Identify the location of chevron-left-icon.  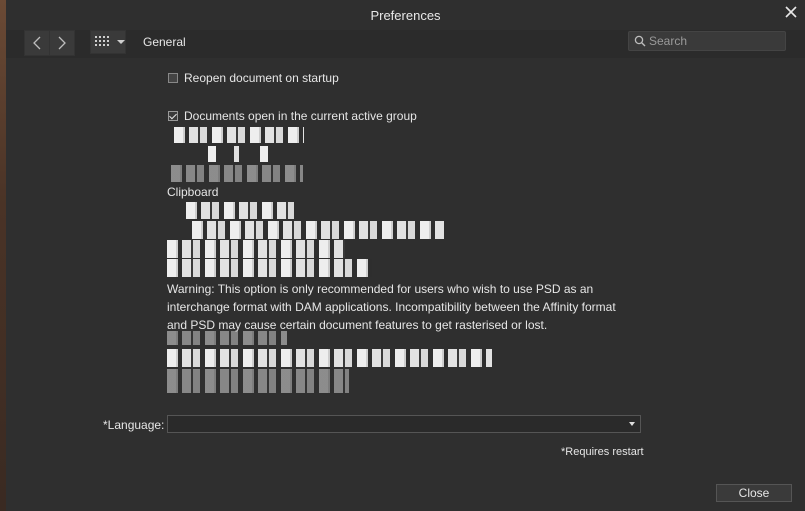
(37, 43).